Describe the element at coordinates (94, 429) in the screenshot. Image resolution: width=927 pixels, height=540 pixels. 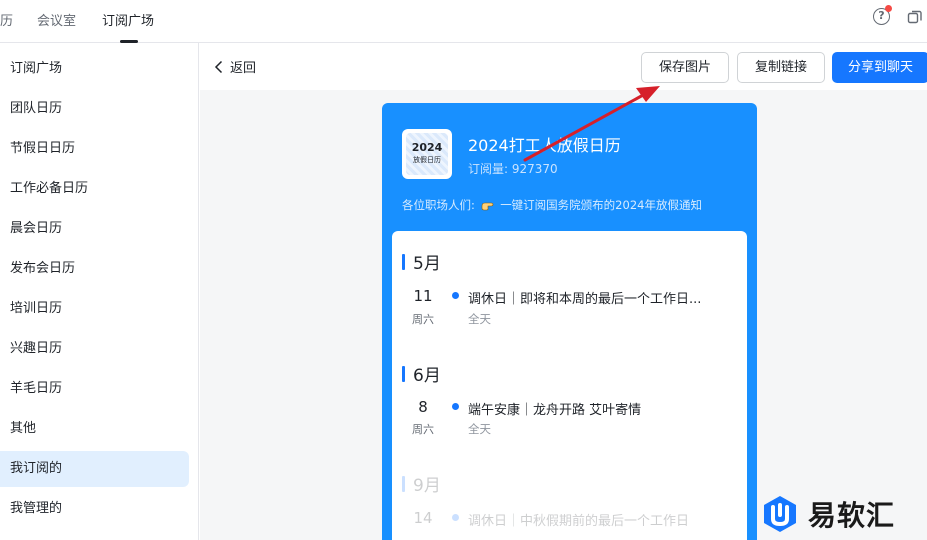
I see `sidebar-item-other: 其他` at that location.